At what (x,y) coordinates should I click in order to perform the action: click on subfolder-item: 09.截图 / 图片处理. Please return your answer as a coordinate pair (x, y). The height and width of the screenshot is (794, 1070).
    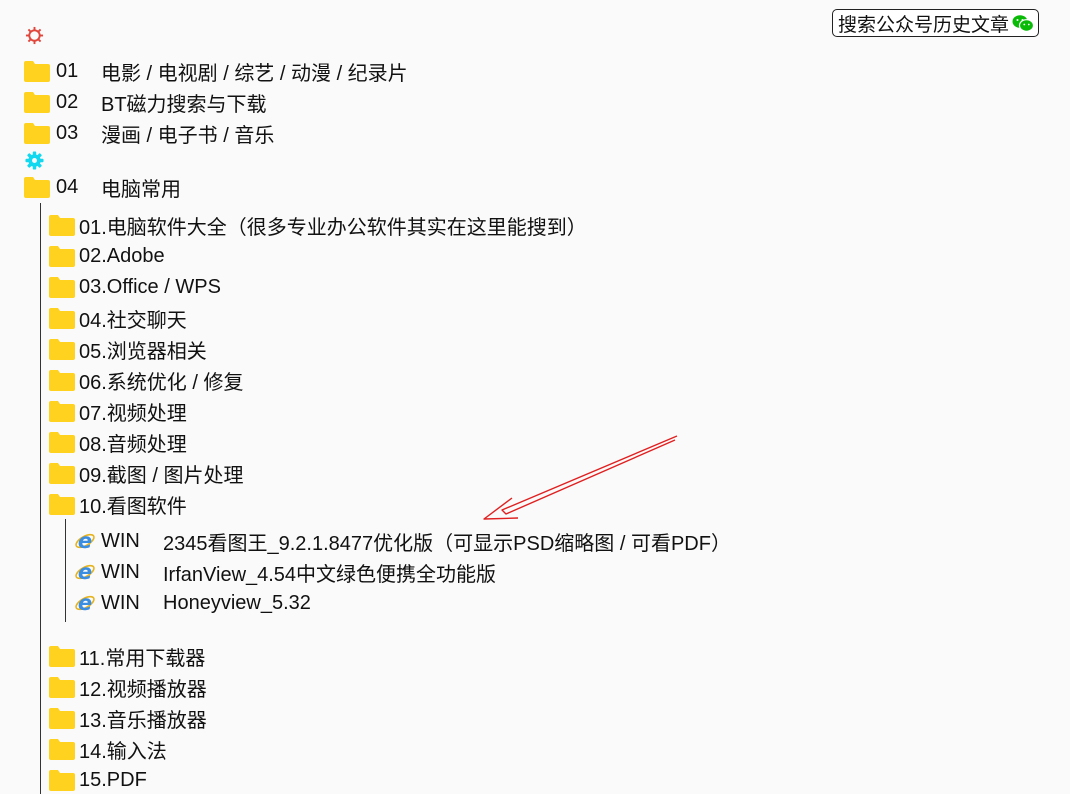
    Looking at the image, I should click on (146, 473).